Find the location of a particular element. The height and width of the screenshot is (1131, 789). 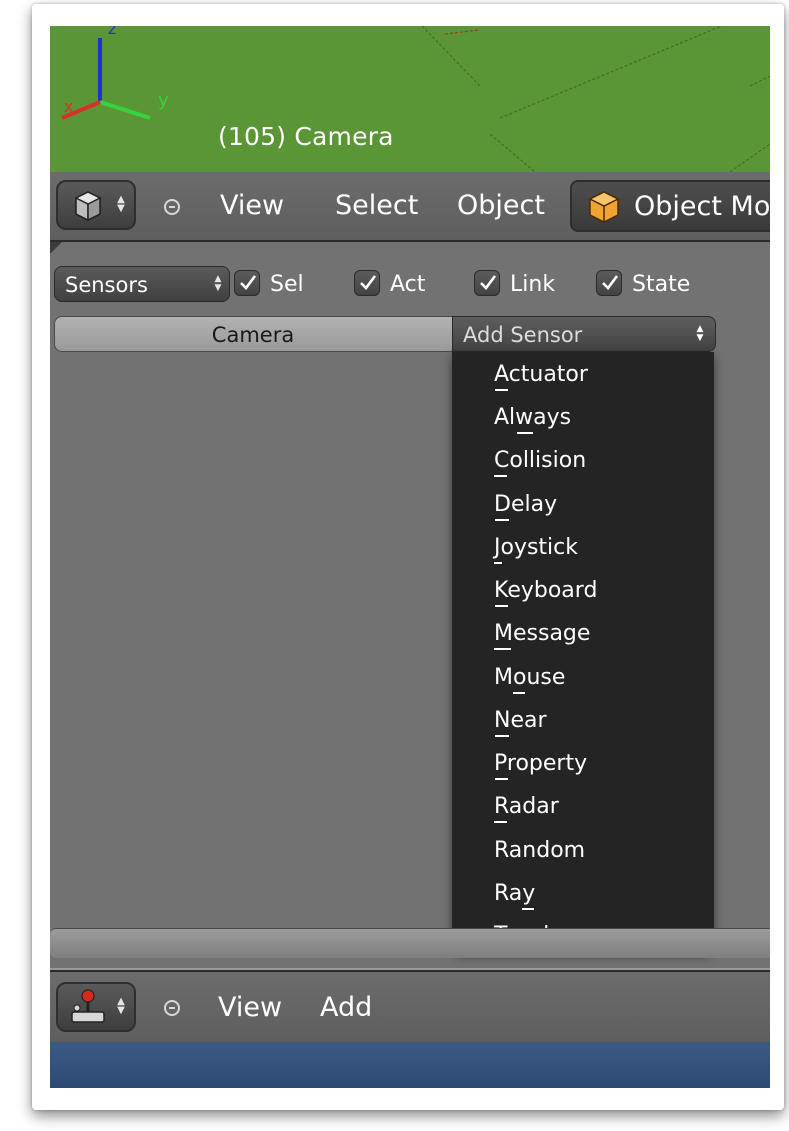

menu-item-label: Ray is located at coordinates (515, 893).